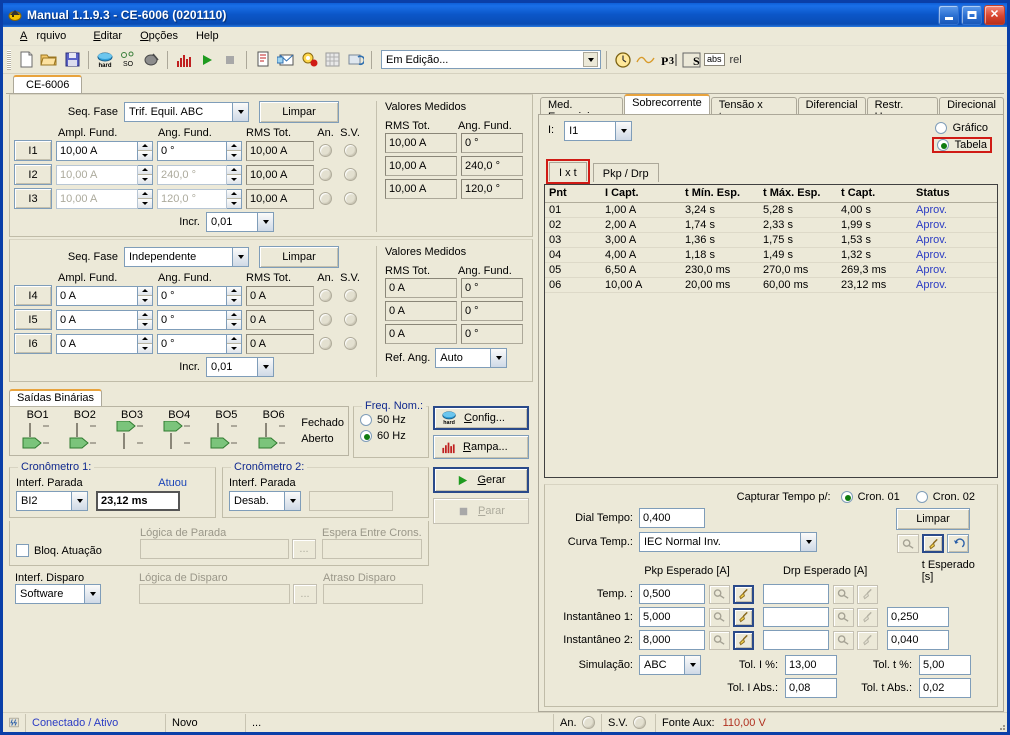 This screenshot has height=735, width=1010. I want to click on ang-spinner-i4, so click(234, 295).